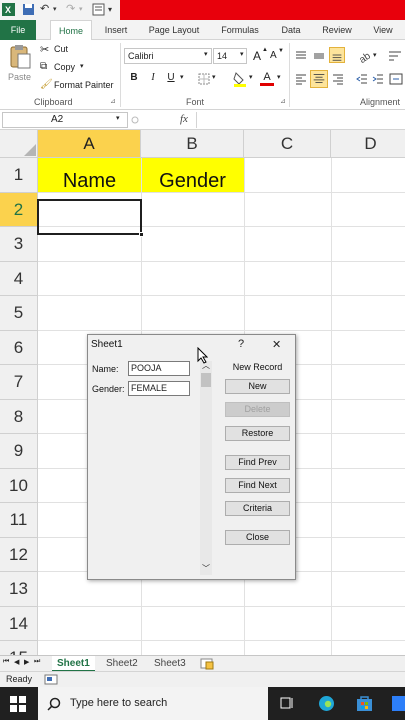 The width and height of the screenshot is (405, 720). What do you see at coordinates (141, 234) in the screenshot?
I see `fill-handle` at bounding box center [141, 234].